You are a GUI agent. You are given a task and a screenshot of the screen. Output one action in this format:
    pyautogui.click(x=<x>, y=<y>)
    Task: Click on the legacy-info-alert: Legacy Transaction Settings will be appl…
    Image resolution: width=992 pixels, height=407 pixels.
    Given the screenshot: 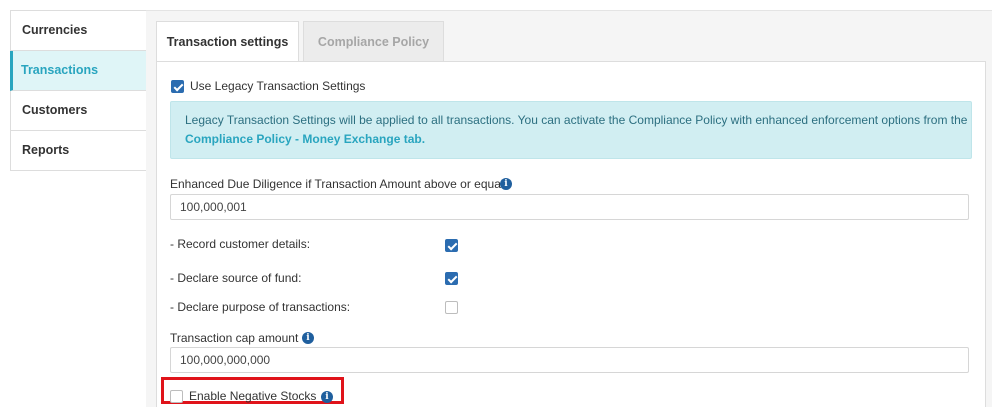 What is the action you would take?
    pyautogui.click(x=571, y=130)
    